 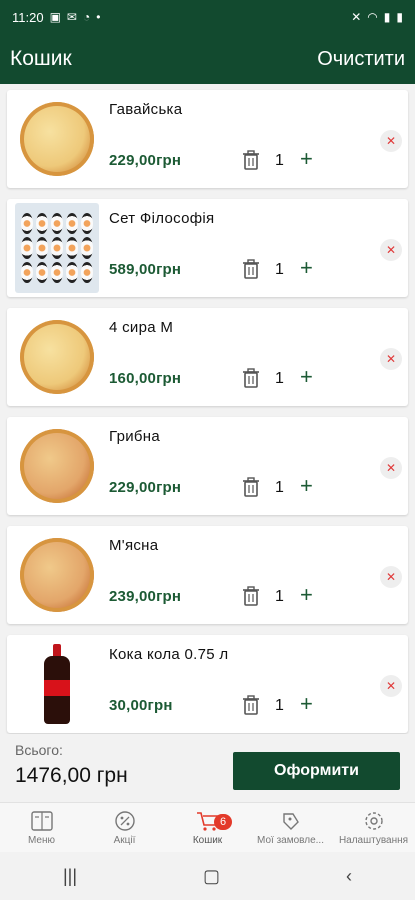 I want to click on app-bar: Кошик Очистити, so click(x=207, y=59).